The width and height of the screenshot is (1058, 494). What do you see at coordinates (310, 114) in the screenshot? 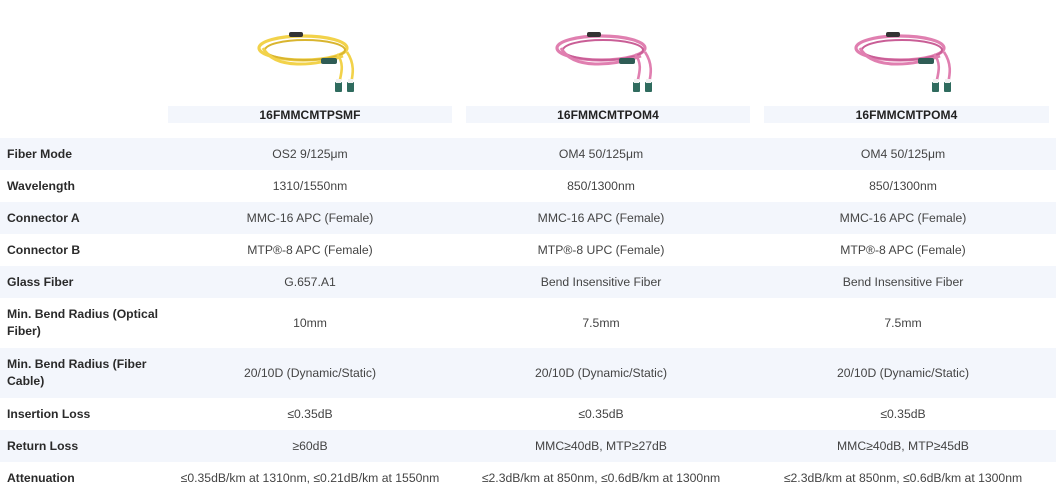
I see `product-name: 16FMMCMTPSMF` at bounding box center [310, 114].